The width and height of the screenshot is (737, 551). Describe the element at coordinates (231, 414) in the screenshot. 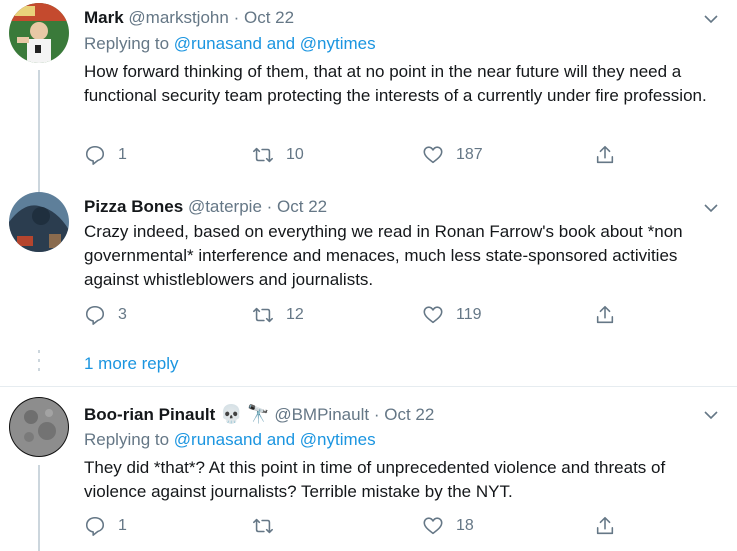

I see `skull-emoji: 💀` at that location.